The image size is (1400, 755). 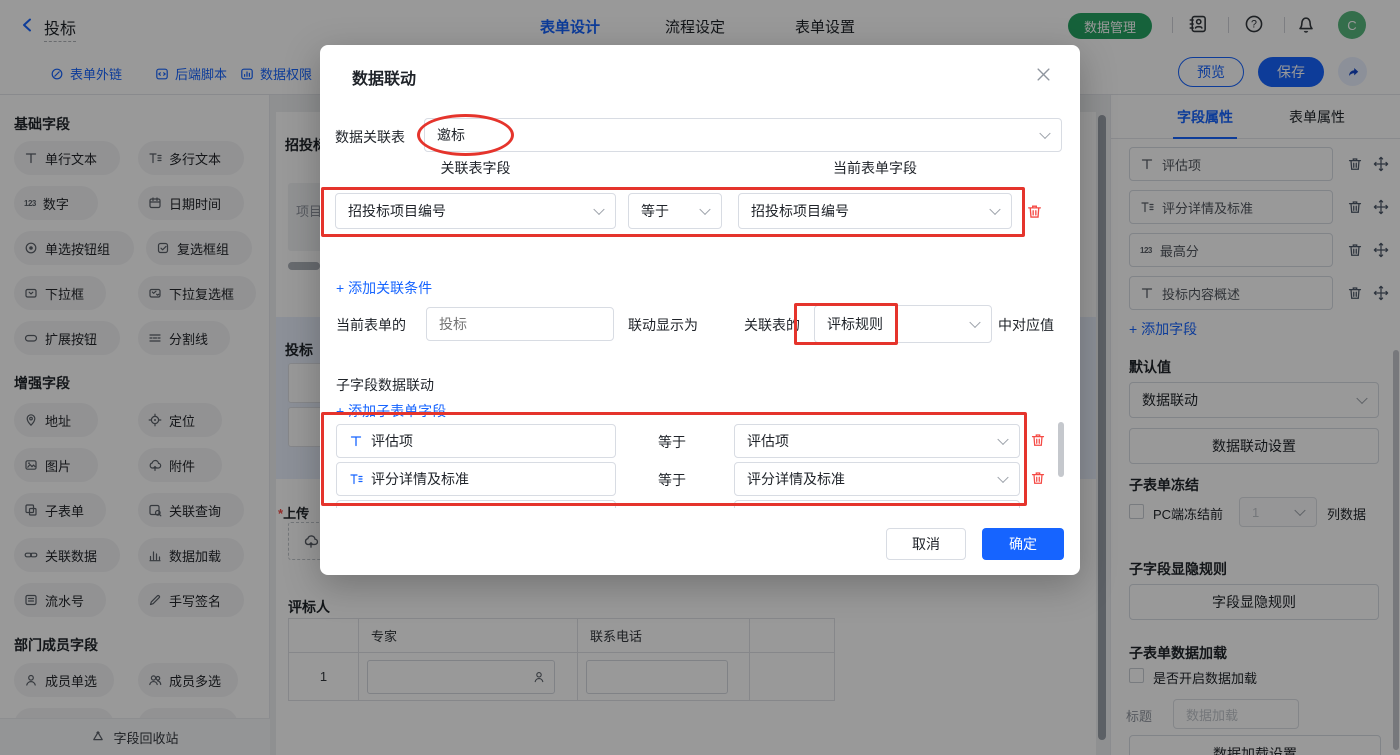 What do you see at coordinates (1023, 544) in the screenshot?
I see `confirm-button: 确定` at bounding box center [1023, 544].